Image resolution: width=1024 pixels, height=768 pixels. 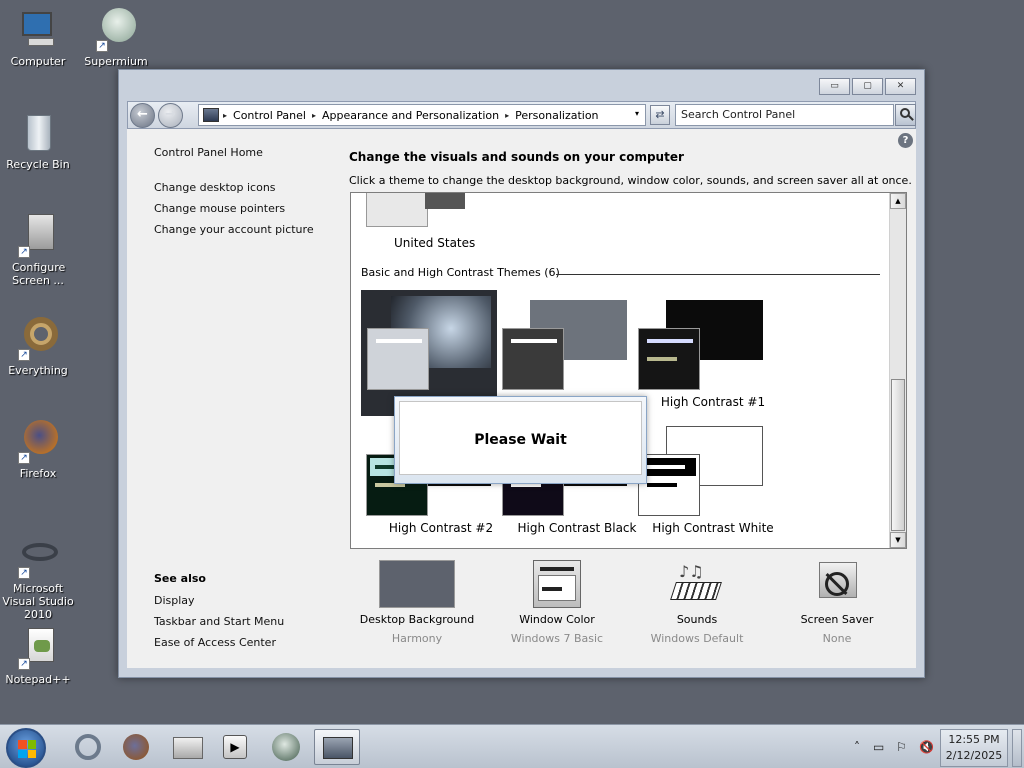 What do you see at coordinates (713, 528) in the screenshot?
I see `theme-label: High Contrast White` at bounding box center [713, 528].